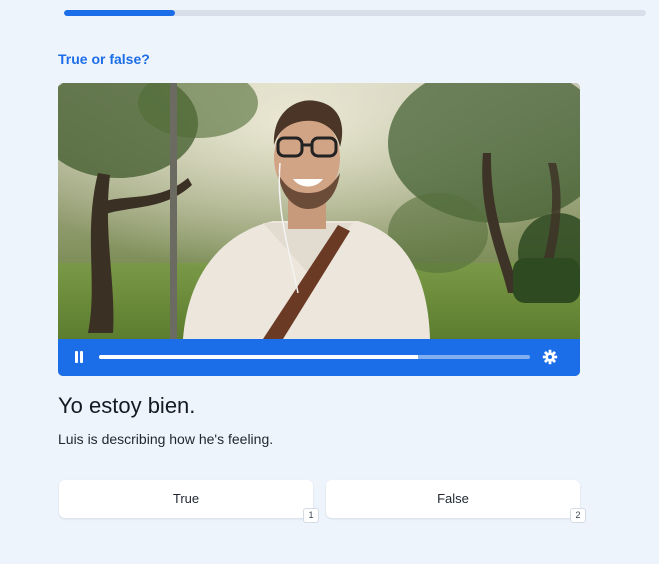  I want to click on video-controls-bar, so click(319, 357).